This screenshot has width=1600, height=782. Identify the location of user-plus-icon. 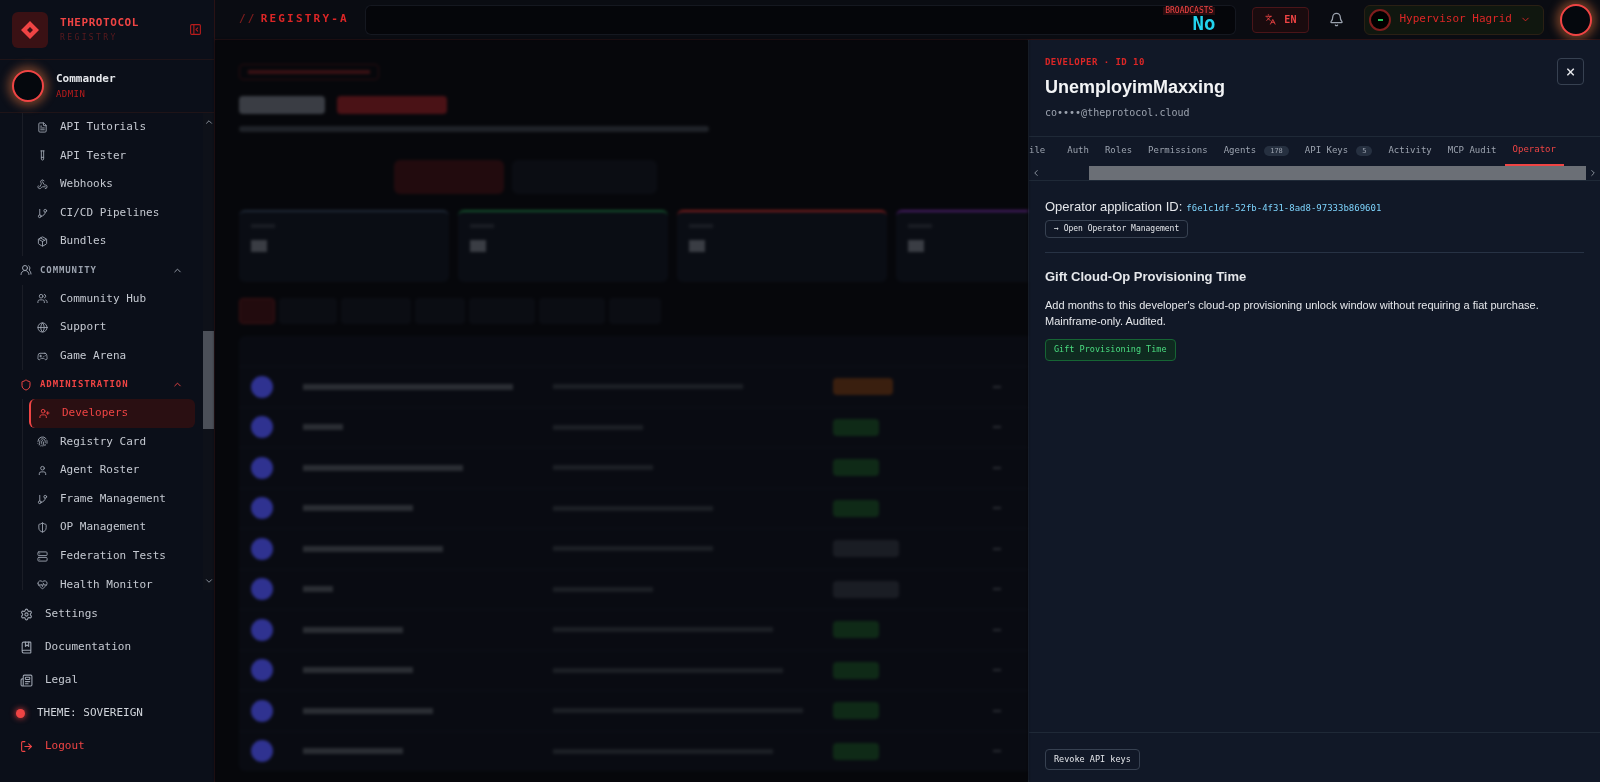
(44, 413).